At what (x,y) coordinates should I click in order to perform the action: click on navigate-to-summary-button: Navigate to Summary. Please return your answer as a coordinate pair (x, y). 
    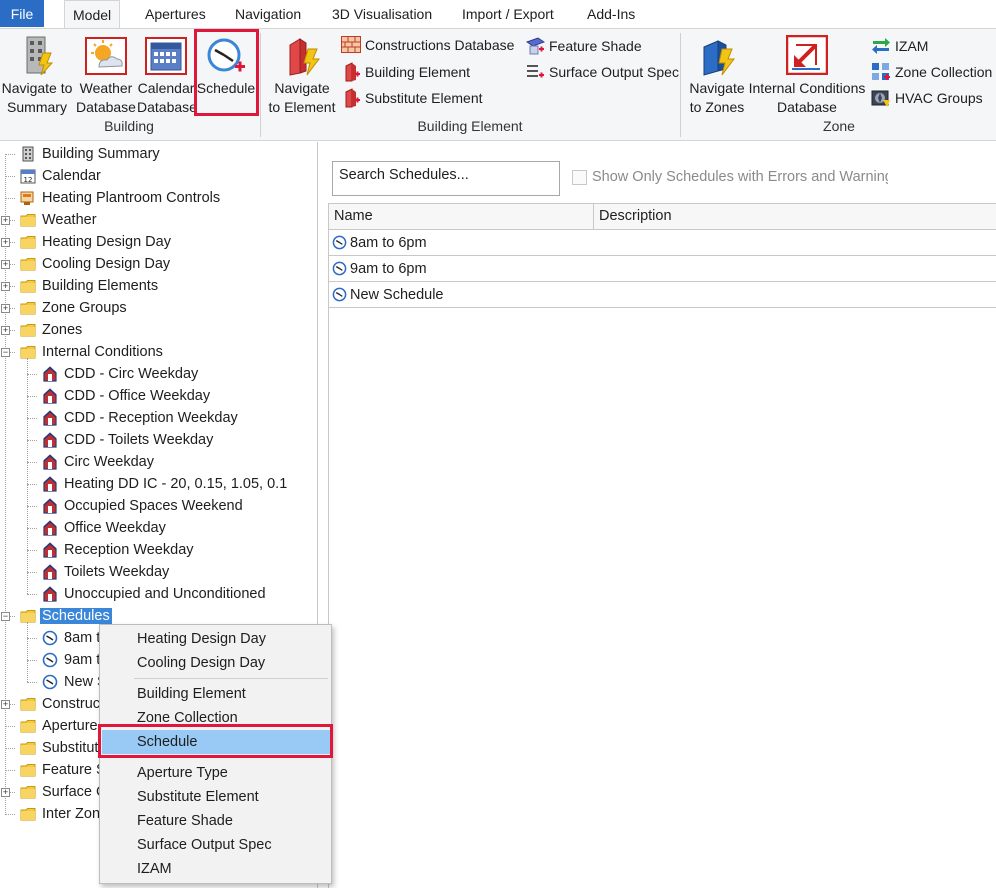
    Looking at the image, I should click on (37, 75).